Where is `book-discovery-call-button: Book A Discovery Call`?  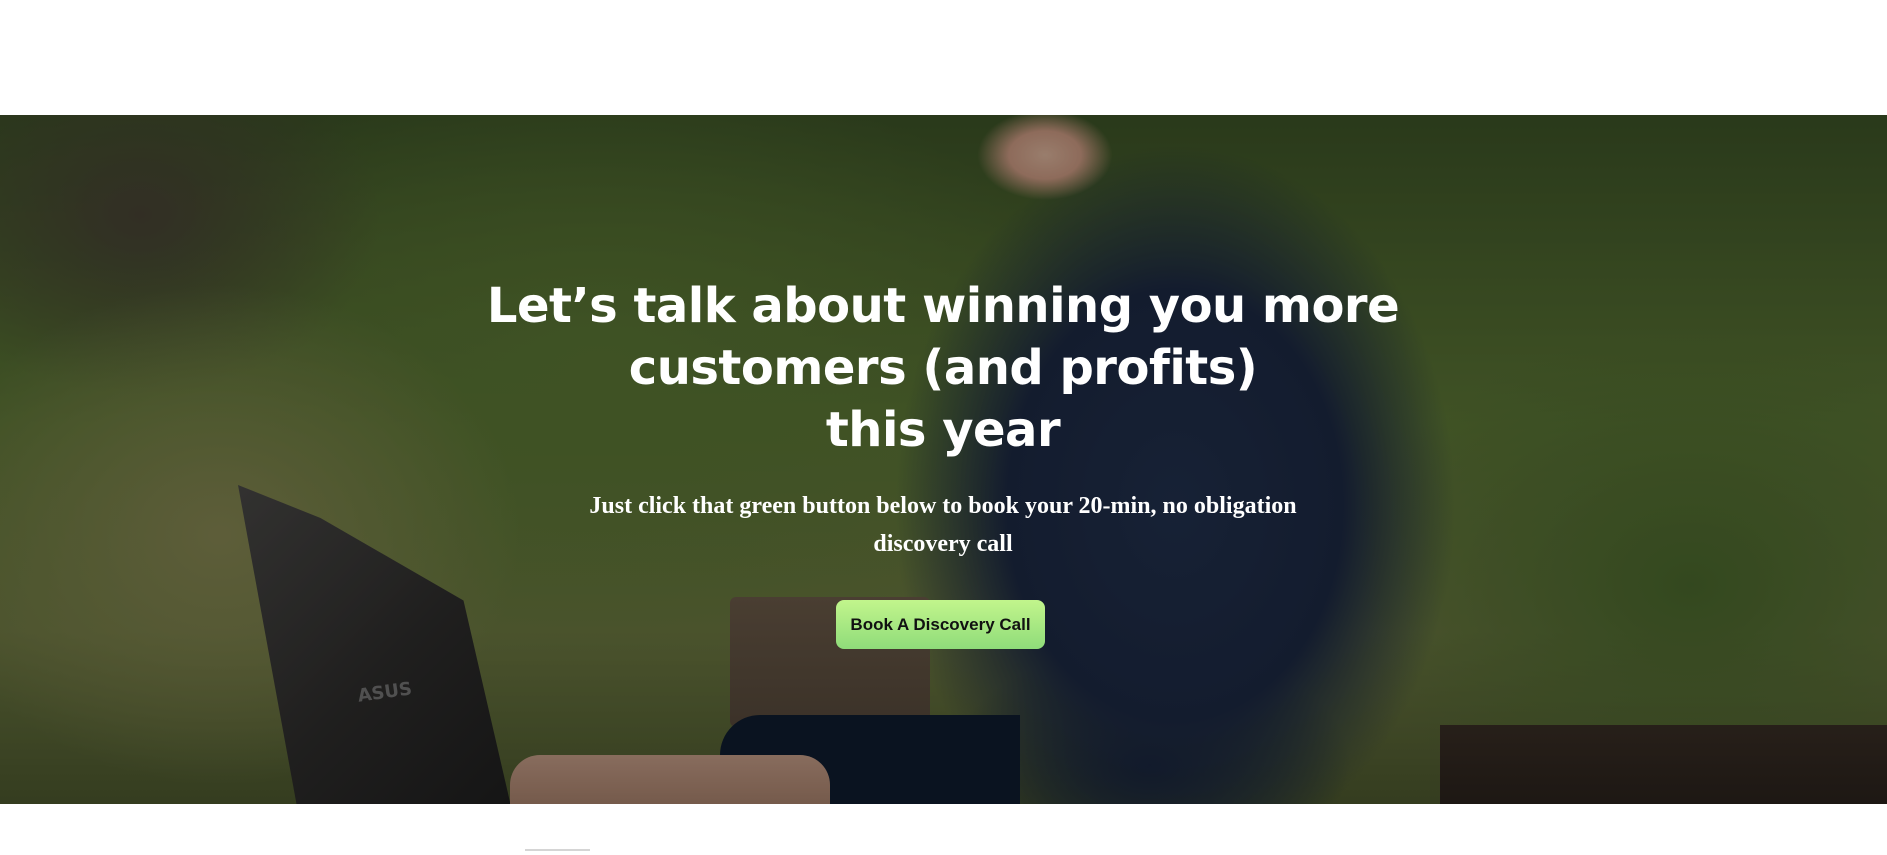
book-discovery-call-button: Book A Discovery Call is located at coordinates (940, 624).